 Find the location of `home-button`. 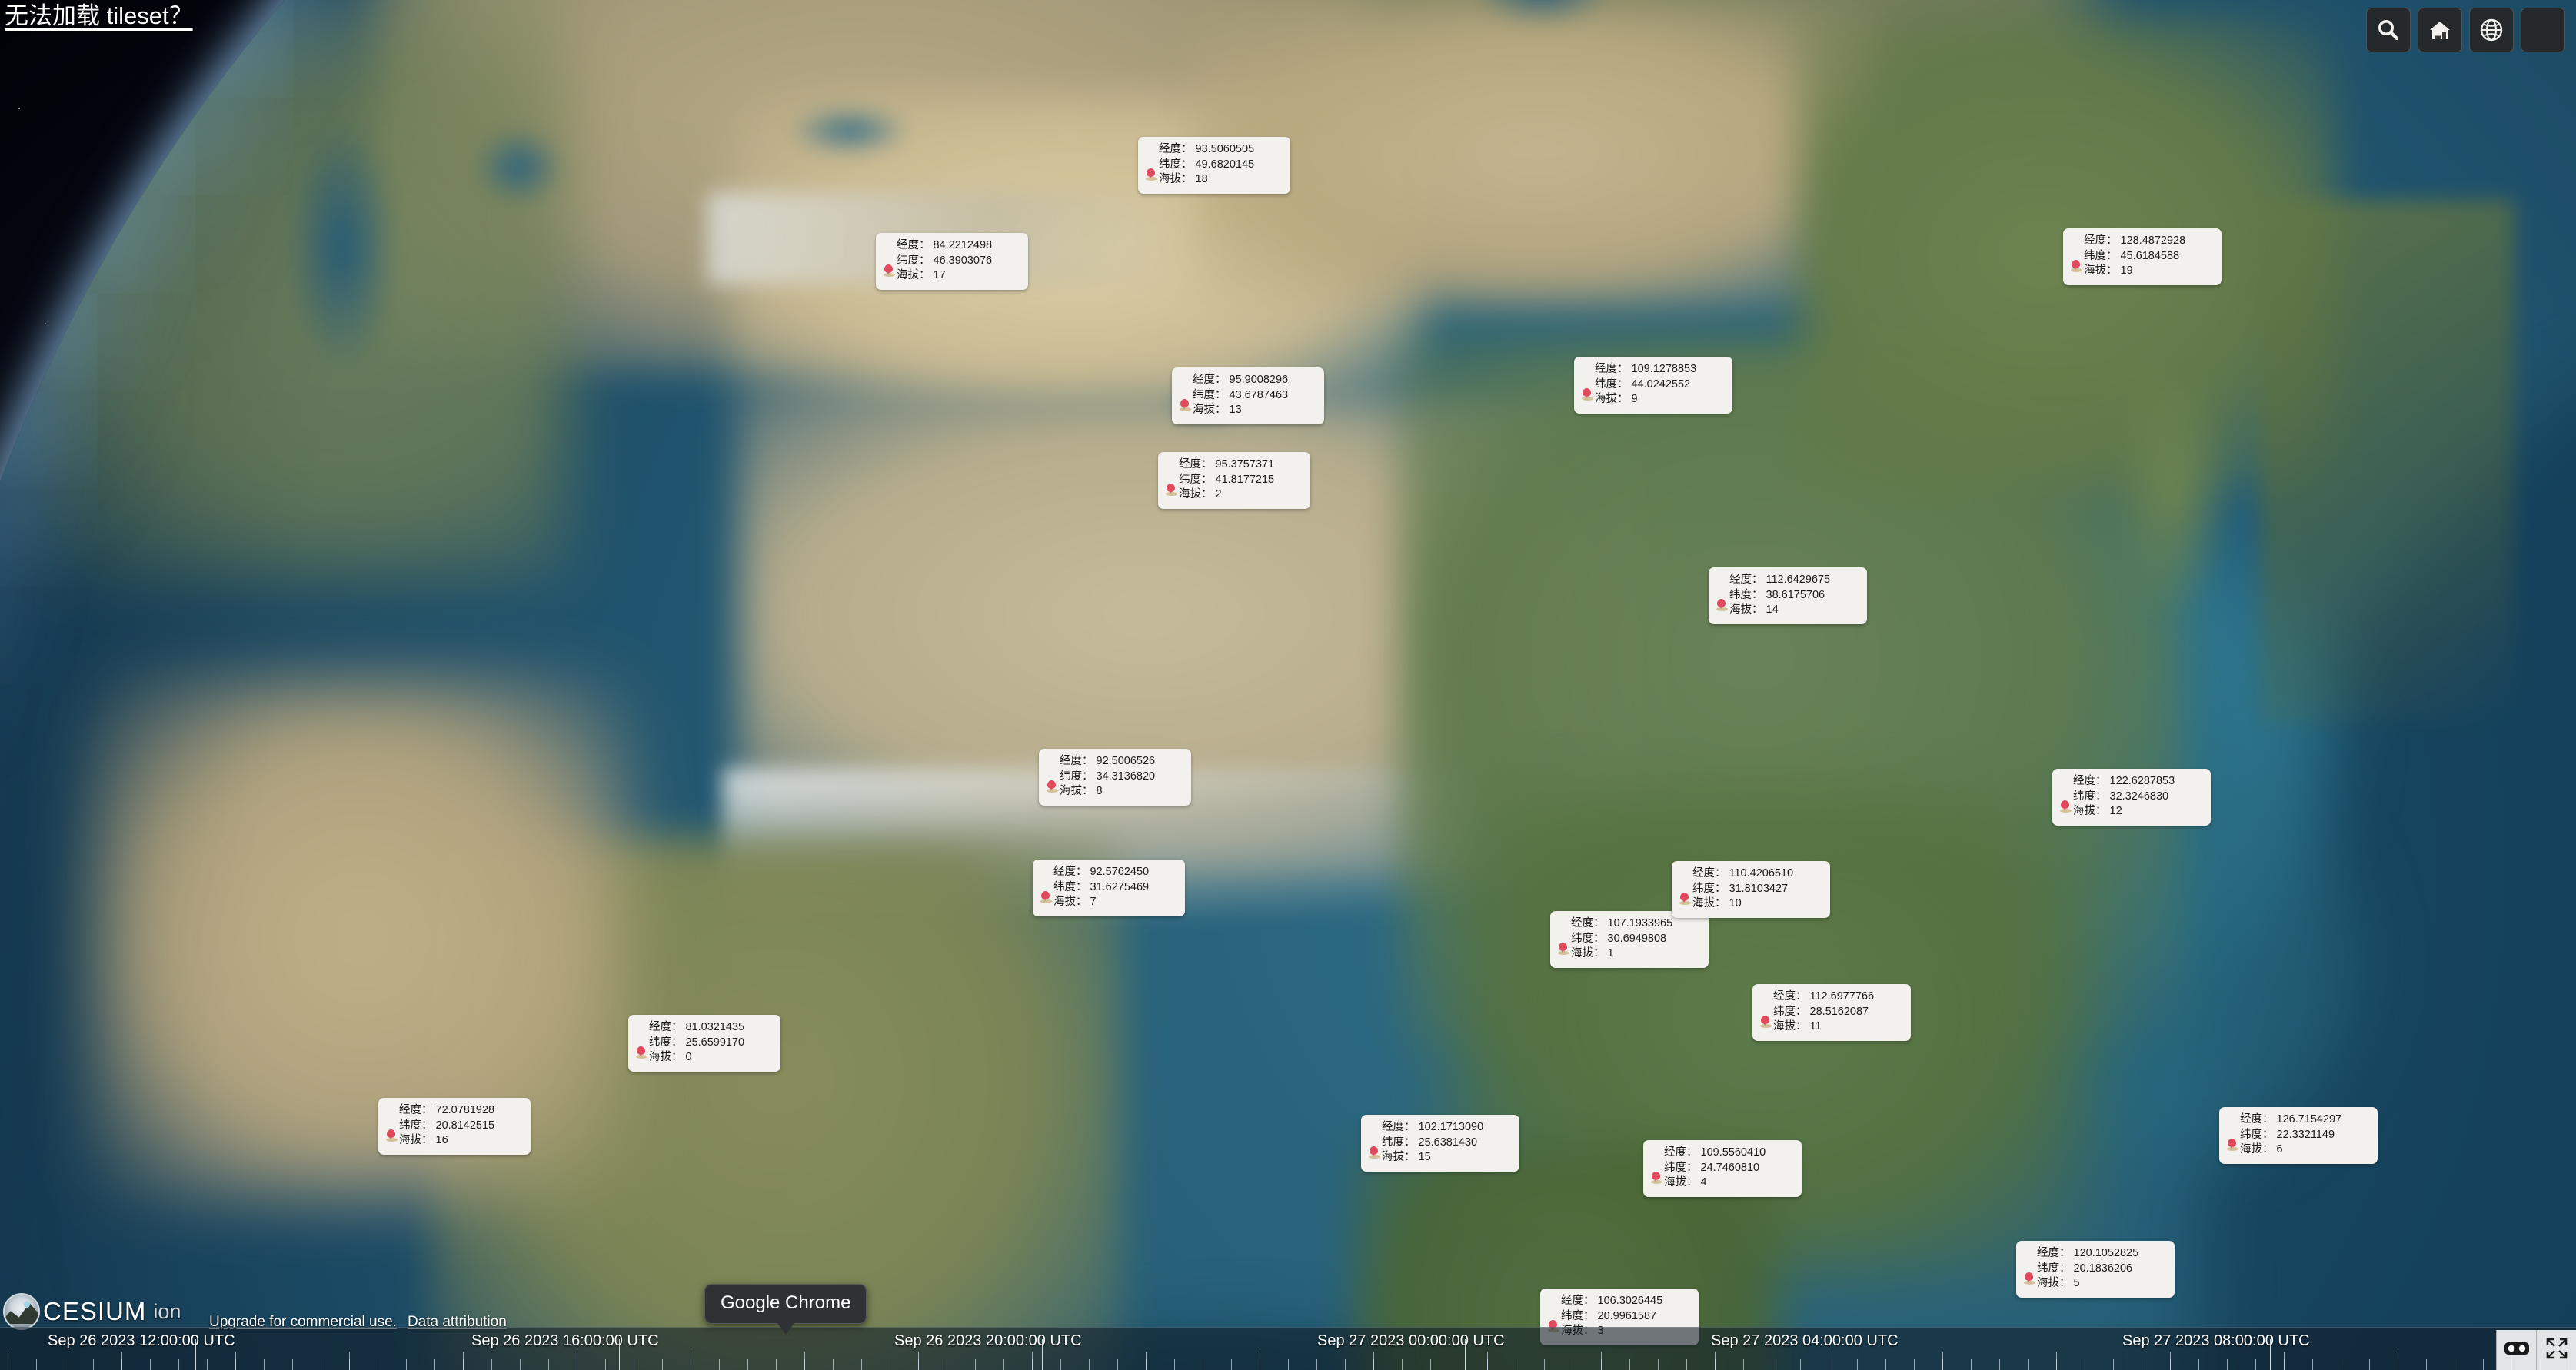

home-button is located at coordinates (2440, 30).